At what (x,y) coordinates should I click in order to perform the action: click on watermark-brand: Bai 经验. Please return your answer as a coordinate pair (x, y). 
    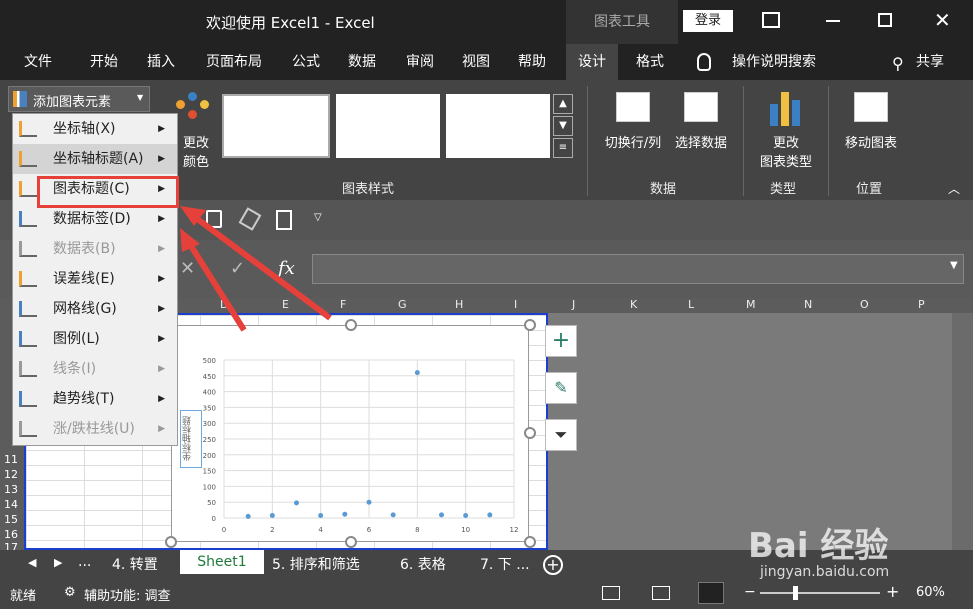
    Looking at the image, I should click on (818, 546).